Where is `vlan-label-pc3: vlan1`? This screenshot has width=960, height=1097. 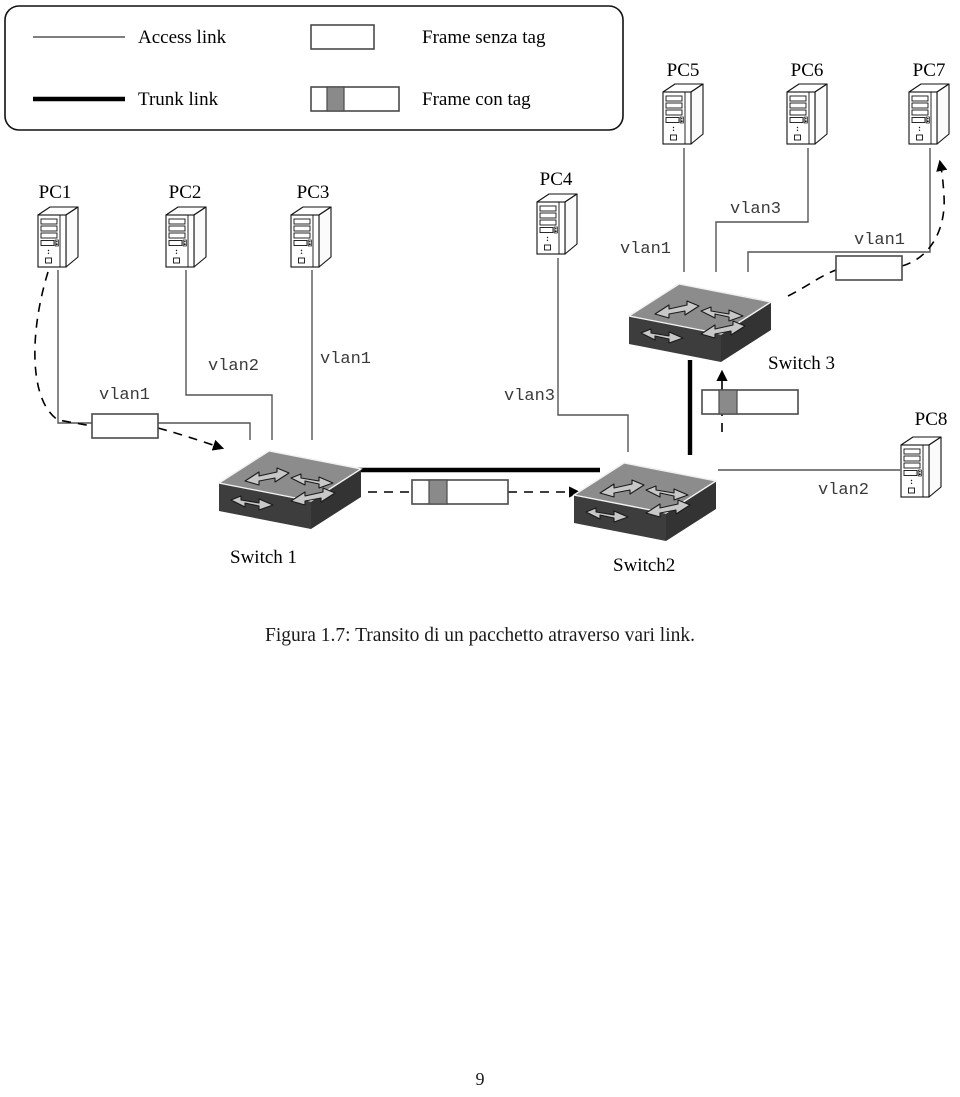 vlan-label-pc3: vlan1 is located at coordinates (345, 359).